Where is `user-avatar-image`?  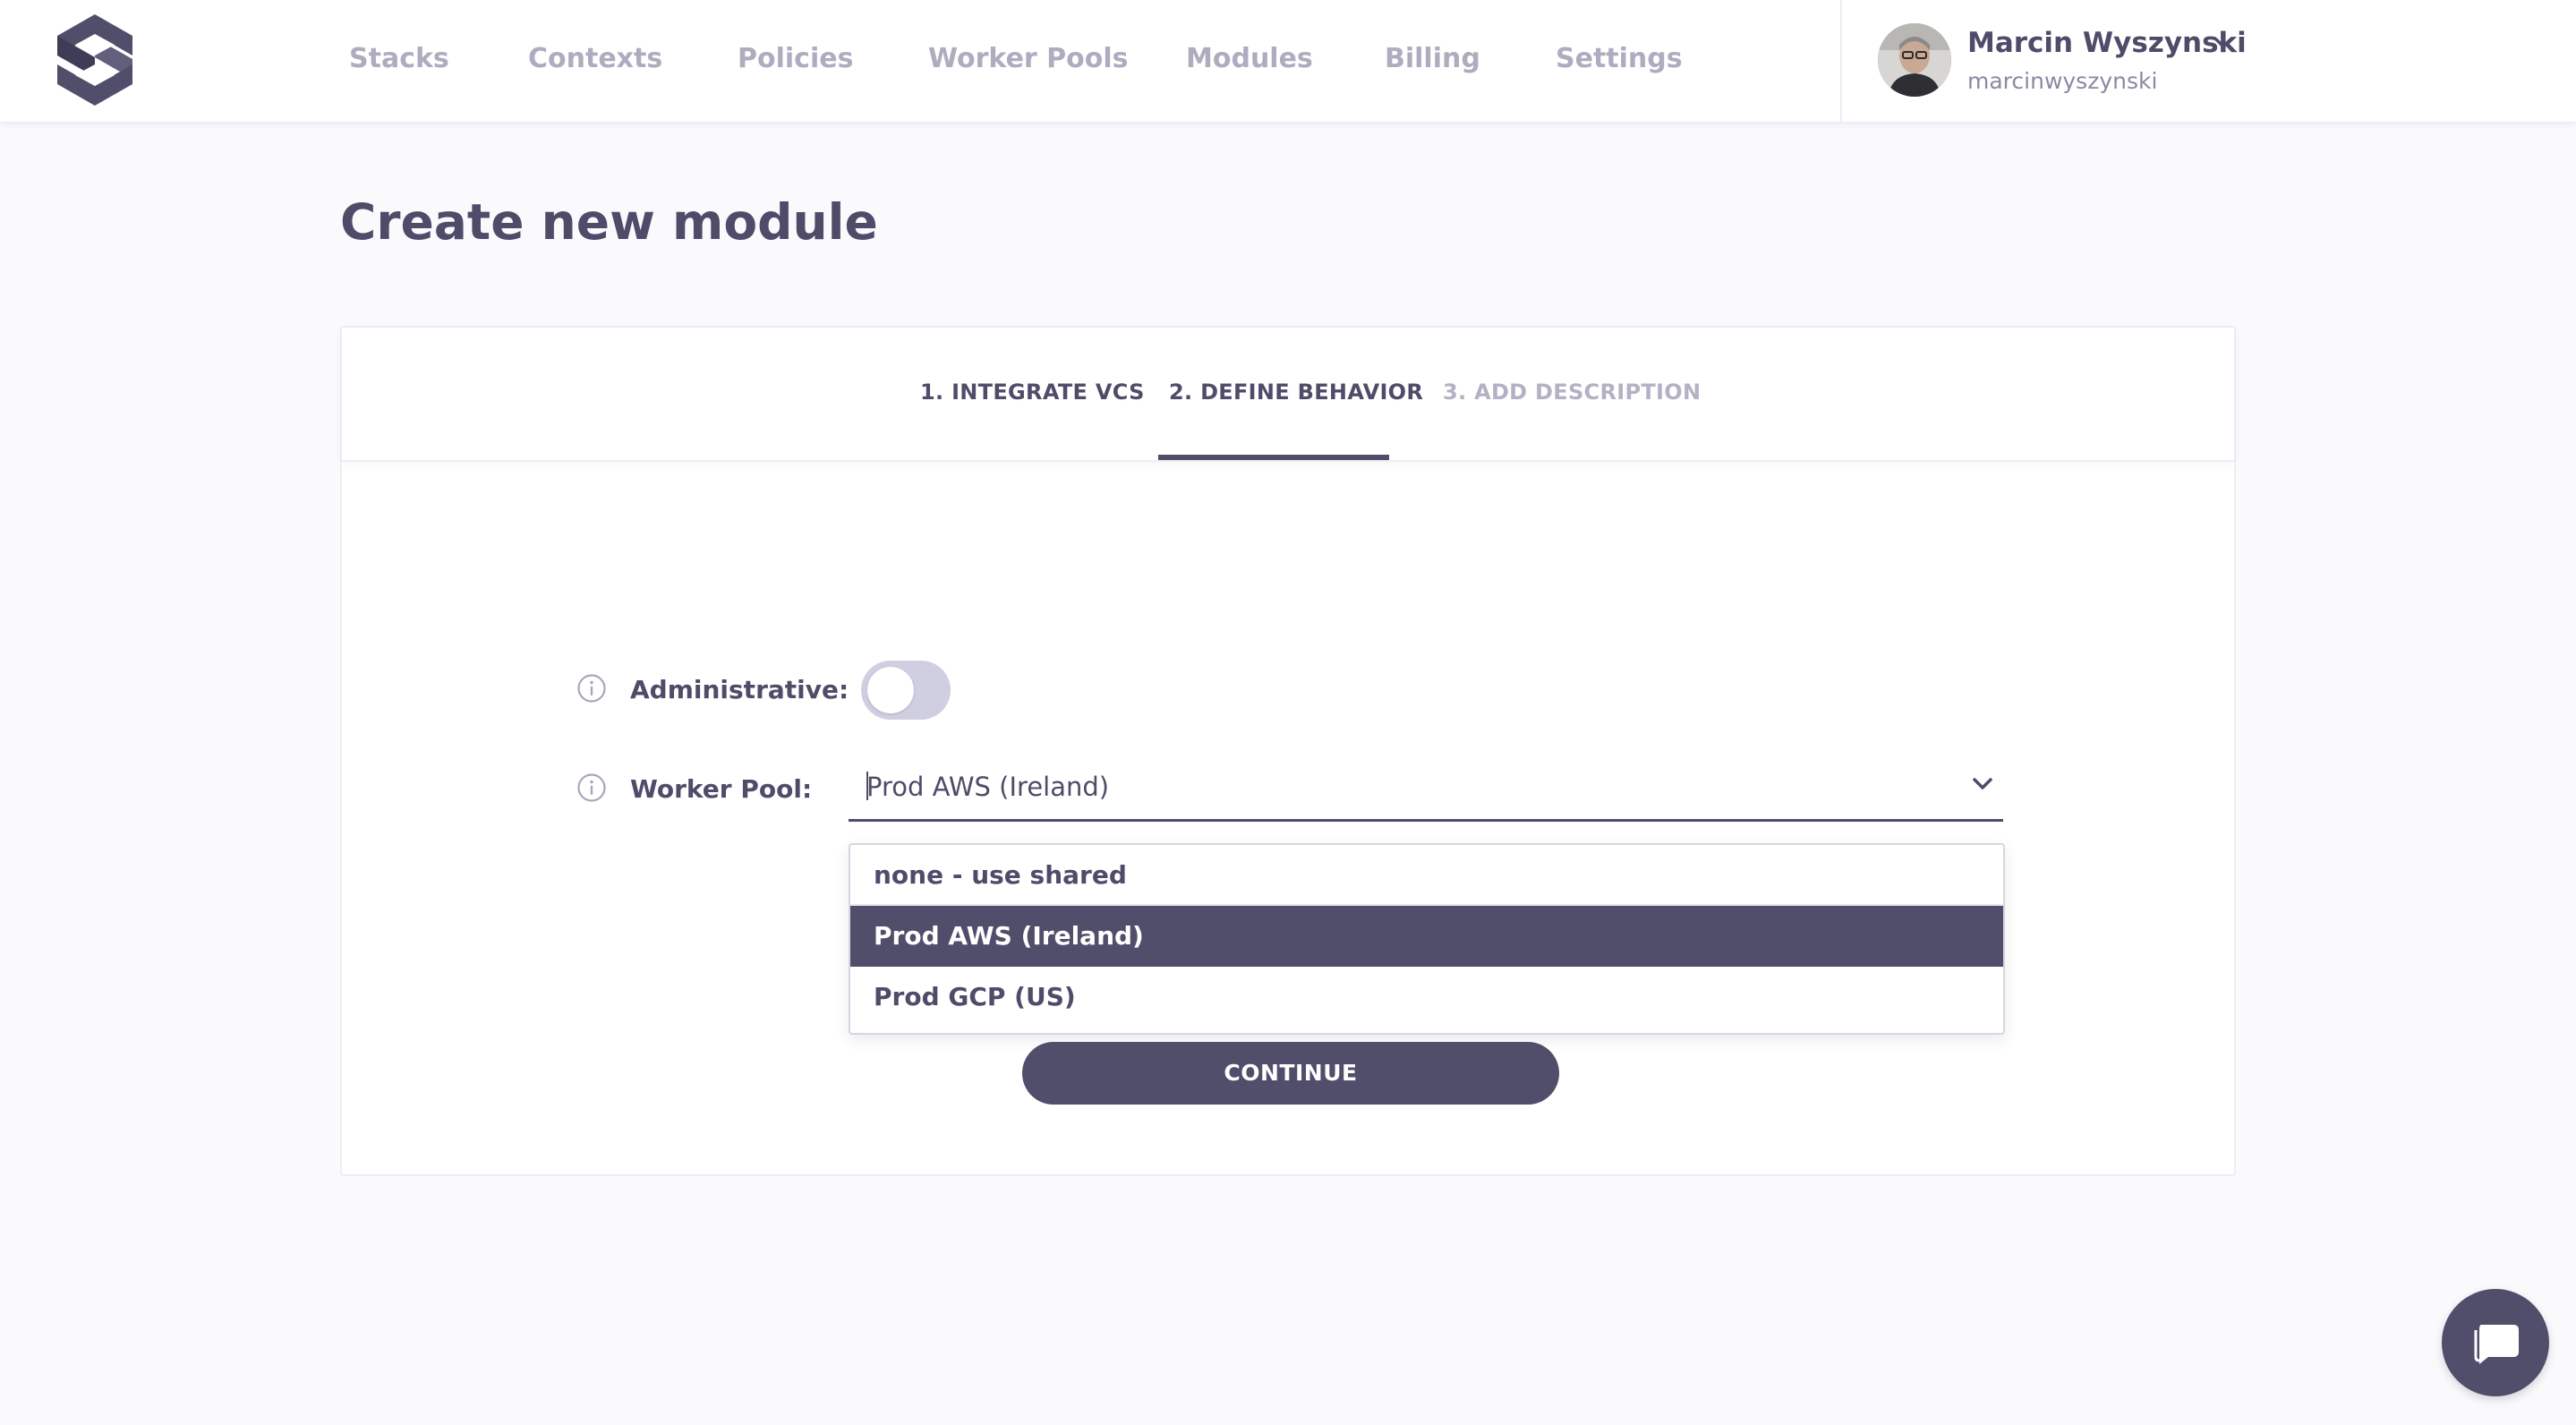
user-avatar-image is located at coordinates (1914, 60).